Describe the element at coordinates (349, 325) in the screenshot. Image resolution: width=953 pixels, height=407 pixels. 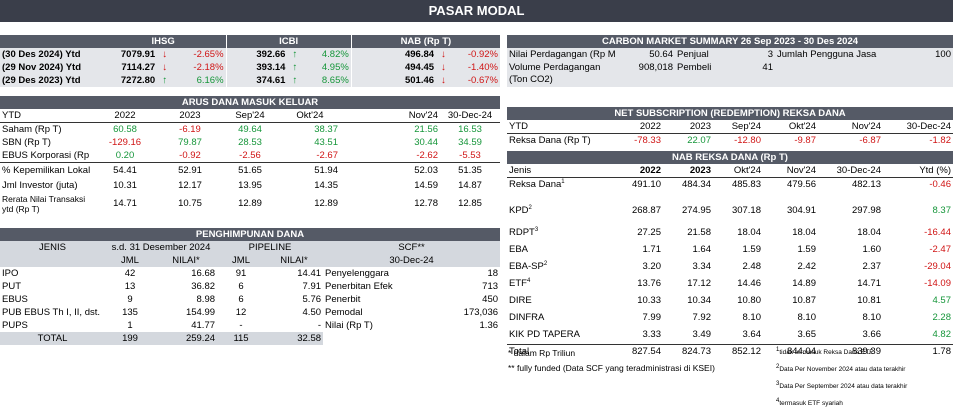
I see `scf-label: Nilai (Rp T)` at that location.